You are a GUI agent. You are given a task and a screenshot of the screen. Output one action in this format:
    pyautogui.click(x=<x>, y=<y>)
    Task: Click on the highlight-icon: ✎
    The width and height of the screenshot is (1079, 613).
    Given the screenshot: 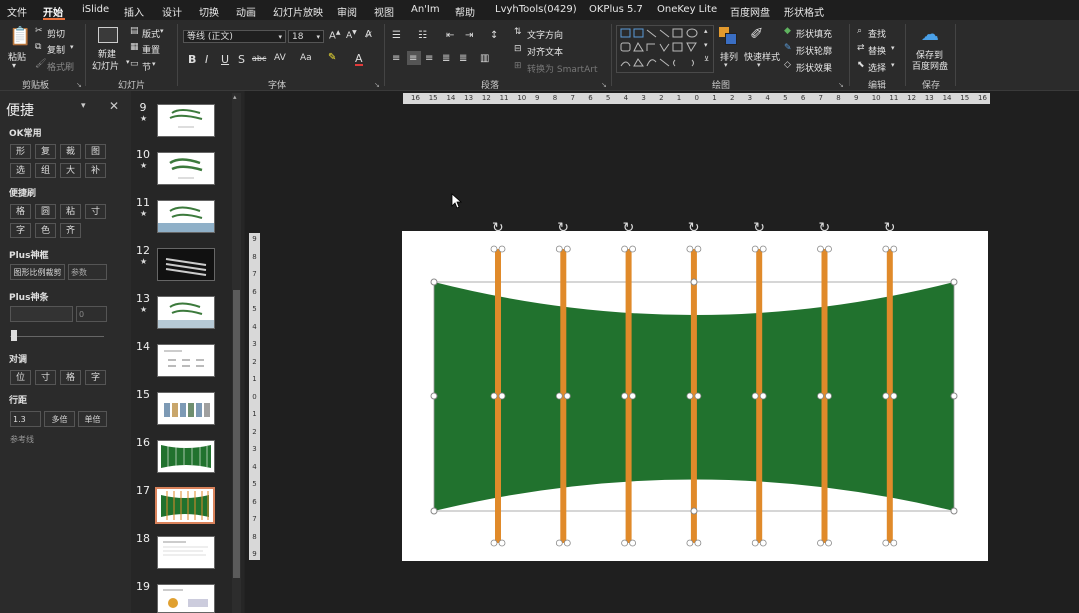 What is the action you would take?
    pyautogui.click(x=332, y=58)
    